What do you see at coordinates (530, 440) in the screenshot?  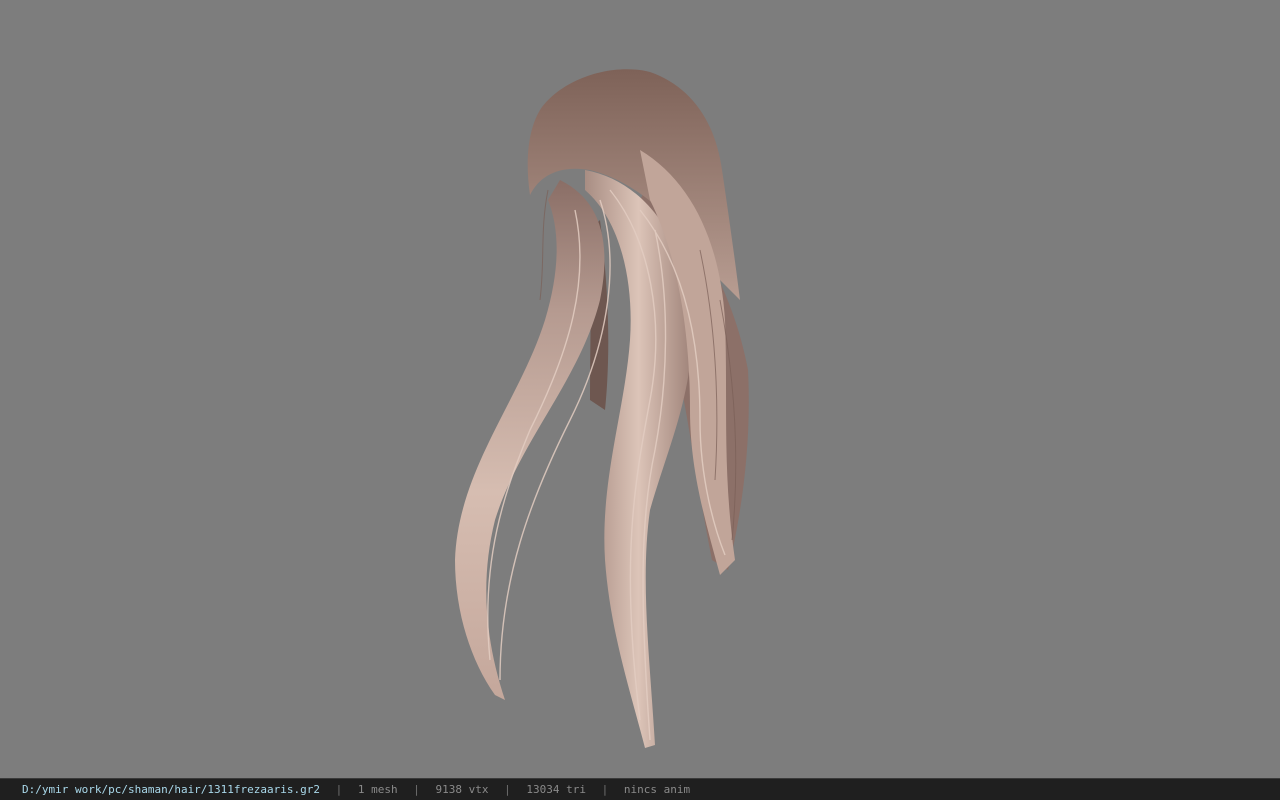 I see `hair-left-strand` at bounding box center [530, 440].